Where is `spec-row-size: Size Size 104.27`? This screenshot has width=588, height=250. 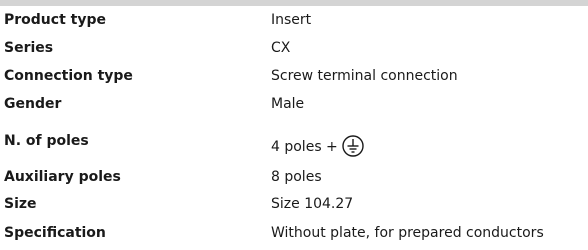
spec-row-size: Size Size 104.27 is located at coordinates (294, 204).